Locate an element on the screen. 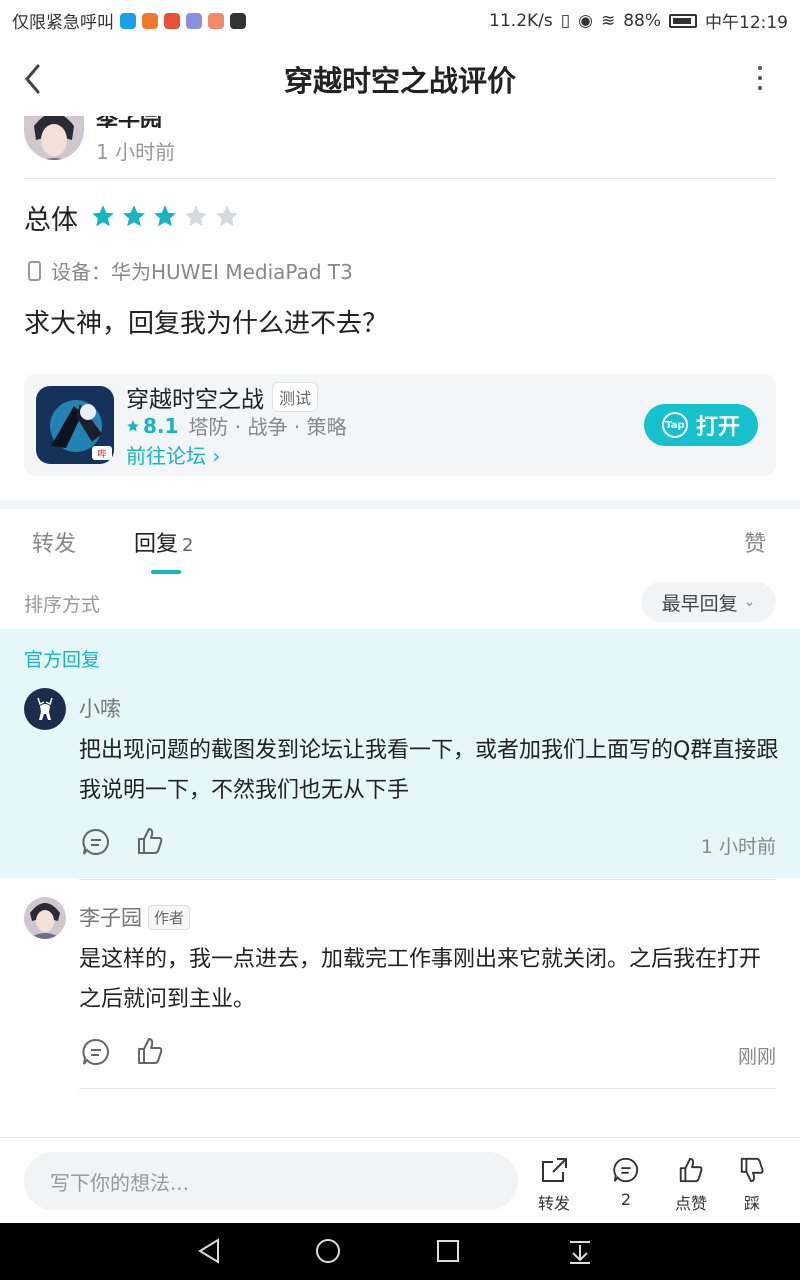 This screenshot has width=800, height=1280. author-reply-name: 李子园 is located at coordinates (110, 917).